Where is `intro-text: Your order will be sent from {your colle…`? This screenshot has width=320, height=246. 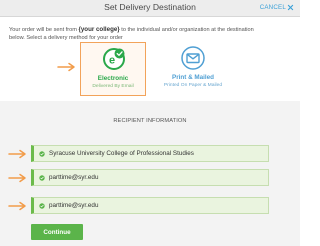 intro-text: Your order will be sent from {your colle… is located at coordinates (151, 34).